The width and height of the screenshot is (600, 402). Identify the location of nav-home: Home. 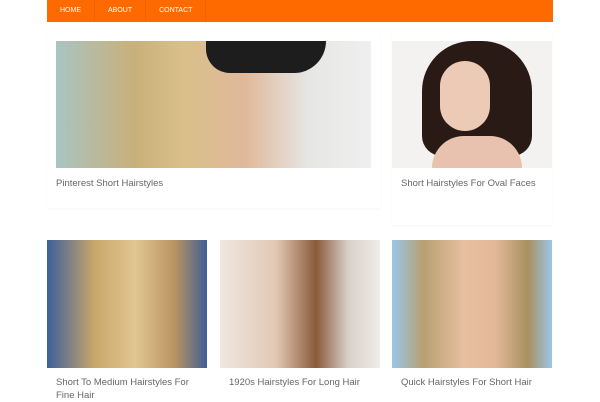
(71, 11).